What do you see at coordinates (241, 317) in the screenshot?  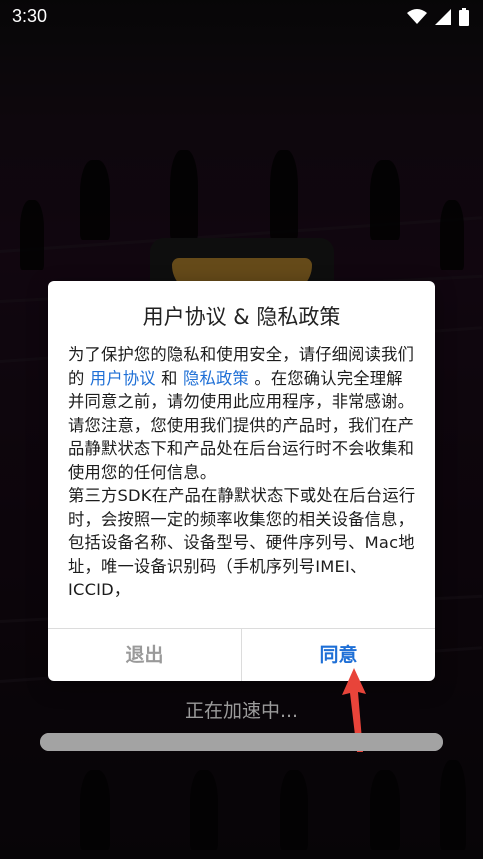 I see `dialog-title: 用户协议 & 隐私政策` at bounding box center [241, 317].